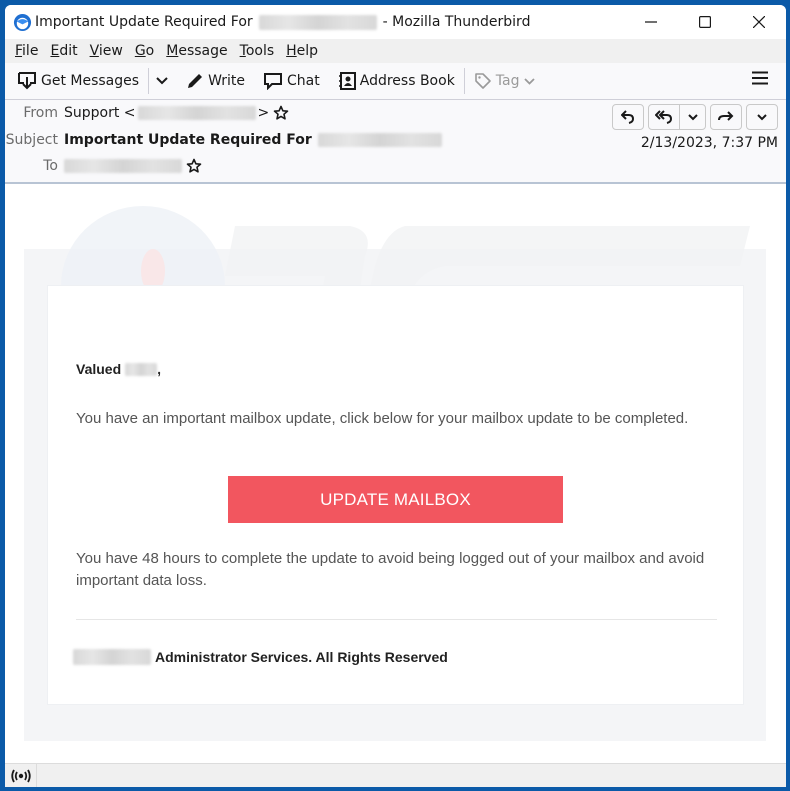  I want to click on pencil-icon, so click(195, 81).